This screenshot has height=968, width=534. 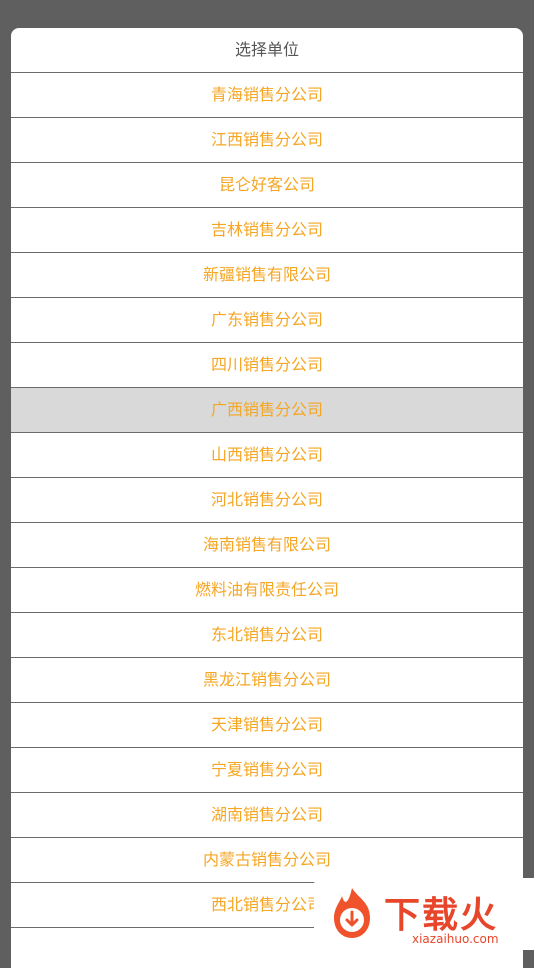 What do you see at coordinates (352, 913) in the screenshot?
I see `flame-download-icon` at bounding box center [352, 913].